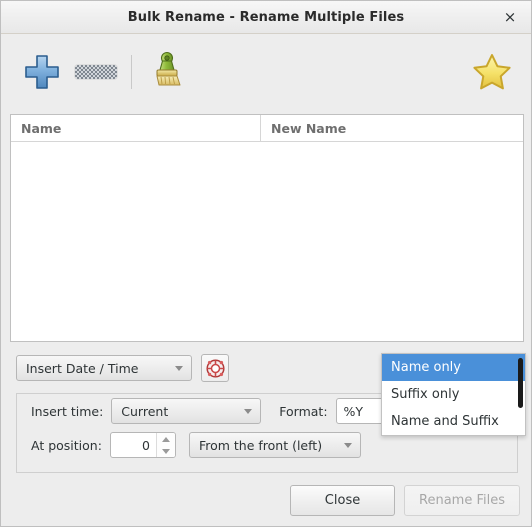 This screenshot has height=527, width=532. Describe the element at coordinates (165, 439) in the screenshot. I see `chevron-up-icon` at that location.